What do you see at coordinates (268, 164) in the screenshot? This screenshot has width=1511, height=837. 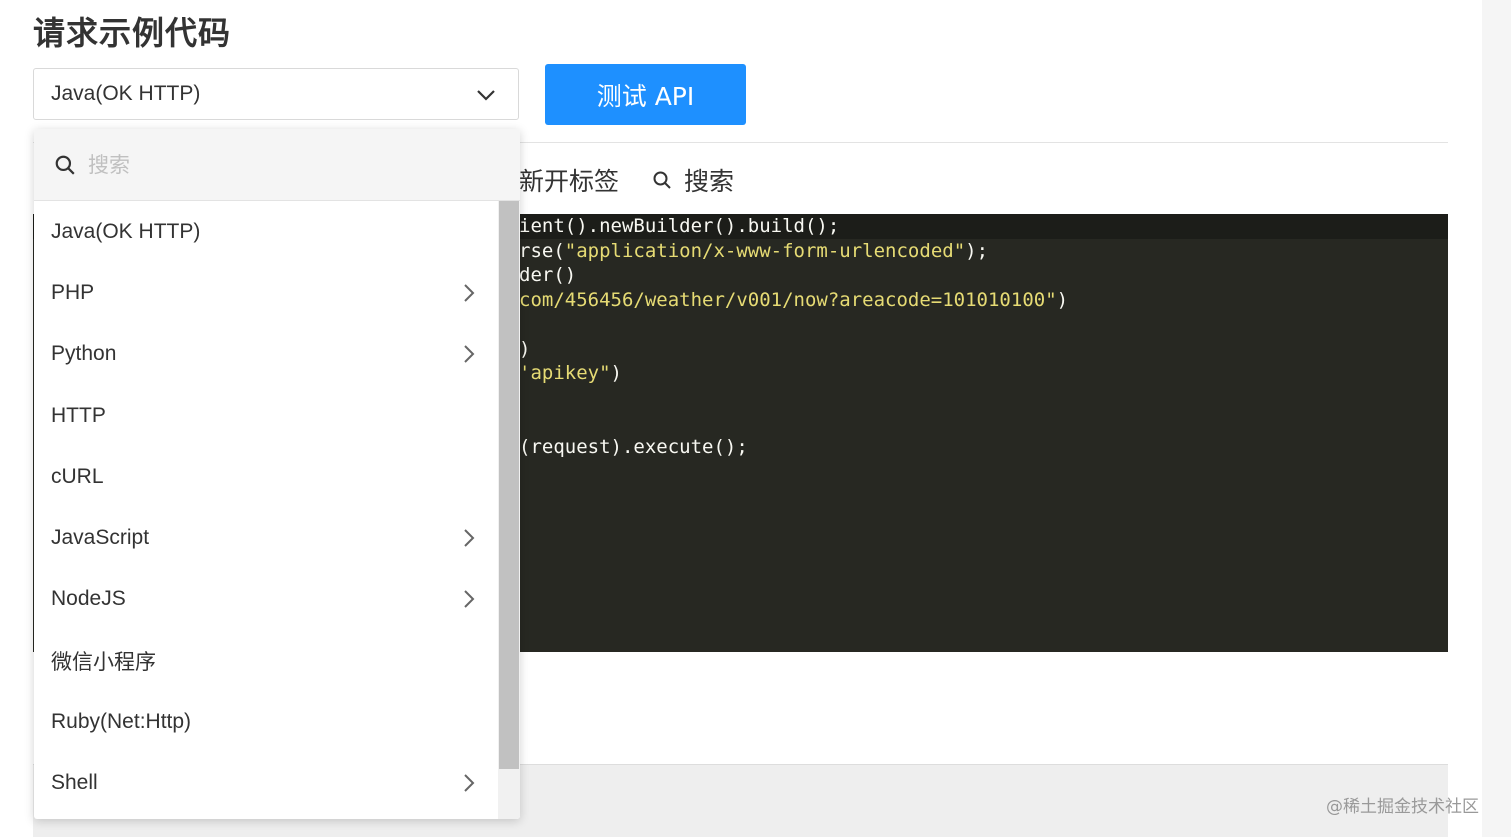 I see `dropdown-search-input` at bounding box center [268, 164].